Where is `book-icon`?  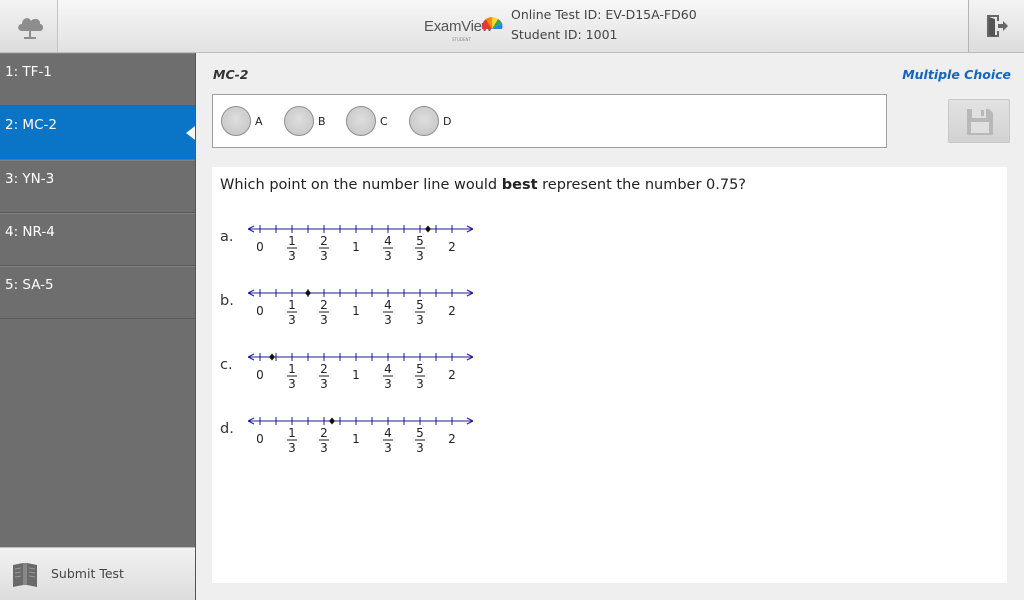
book-icon is located at coordinates (25, 575).